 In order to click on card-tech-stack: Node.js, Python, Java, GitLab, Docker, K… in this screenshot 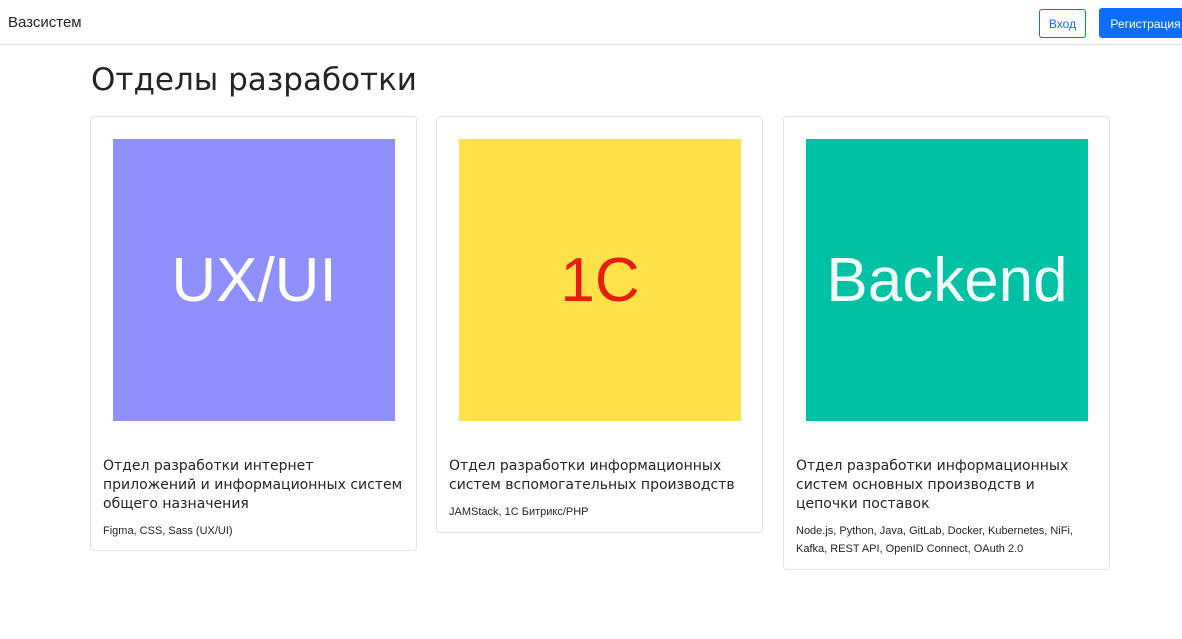, I will do `click(934, 540)`.